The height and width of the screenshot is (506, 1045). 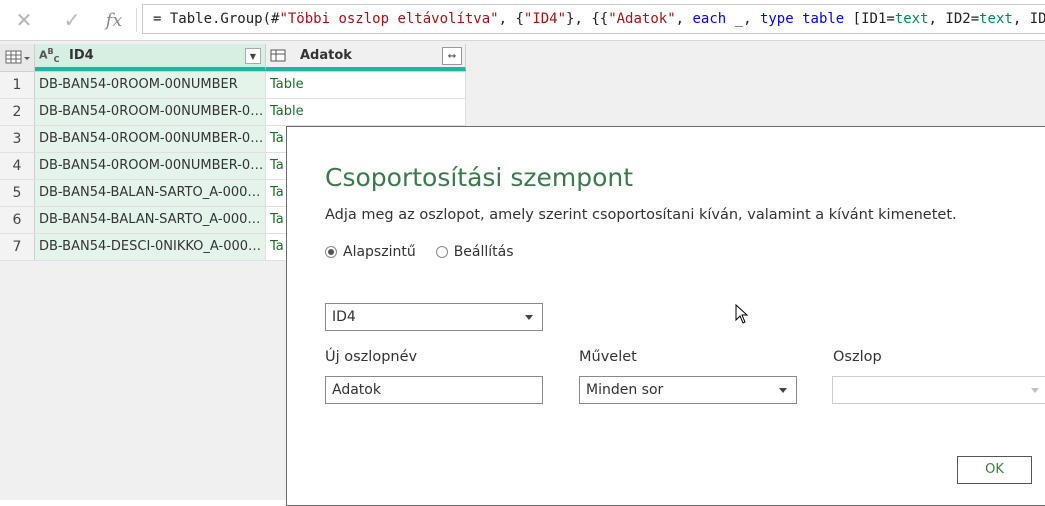 What do you see at coordinates (114, 20) in the screenshot?
I see `fx-icon: fx` at bounding box center [114, 20].